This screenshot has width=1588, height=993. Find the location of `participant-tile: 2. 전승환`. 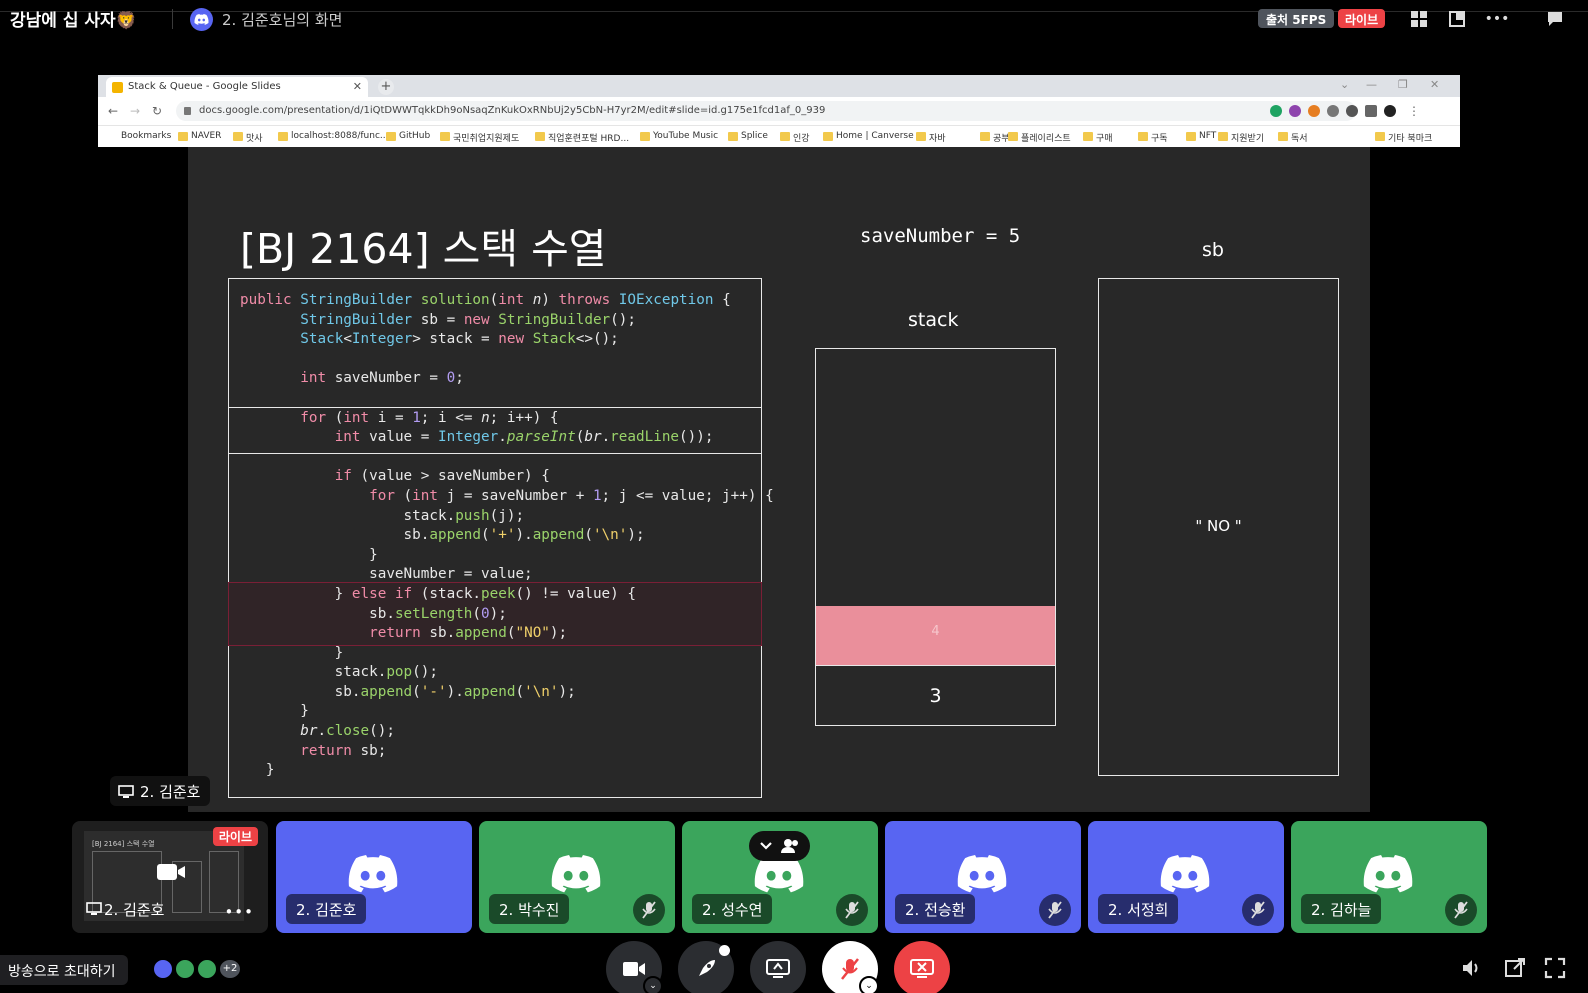

participant-tile: 2. 전승환 is located at coordinates (983, 877).